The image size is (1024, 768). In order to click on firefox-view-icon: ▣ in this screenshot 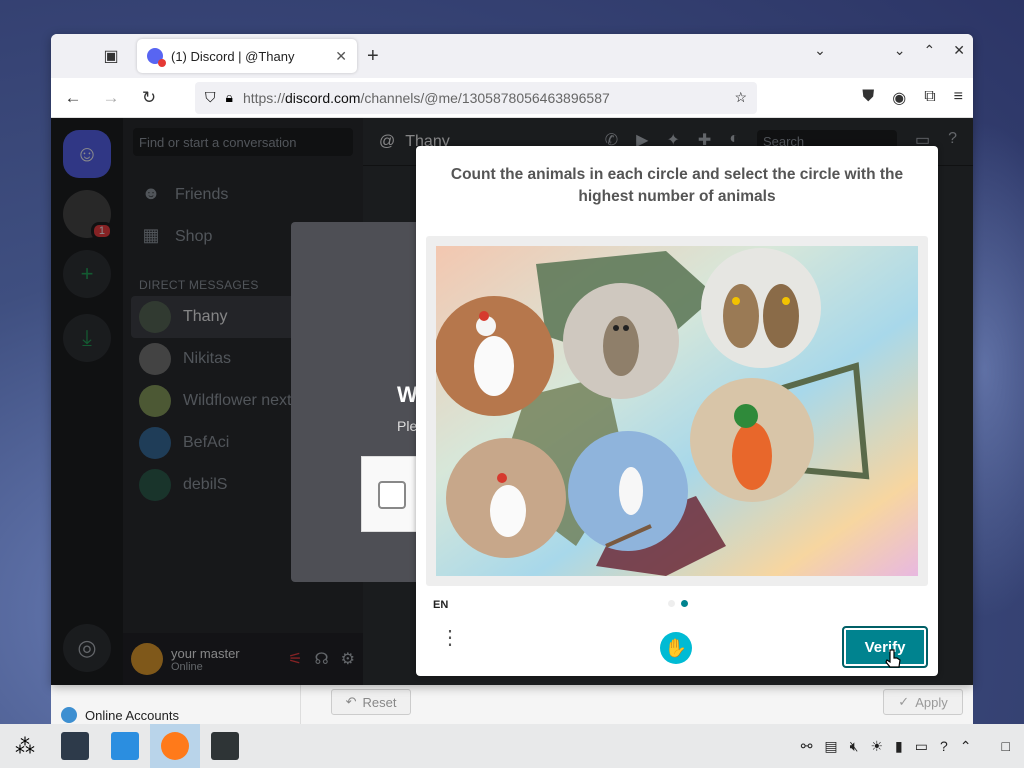, I will do `click(111, 56)`.